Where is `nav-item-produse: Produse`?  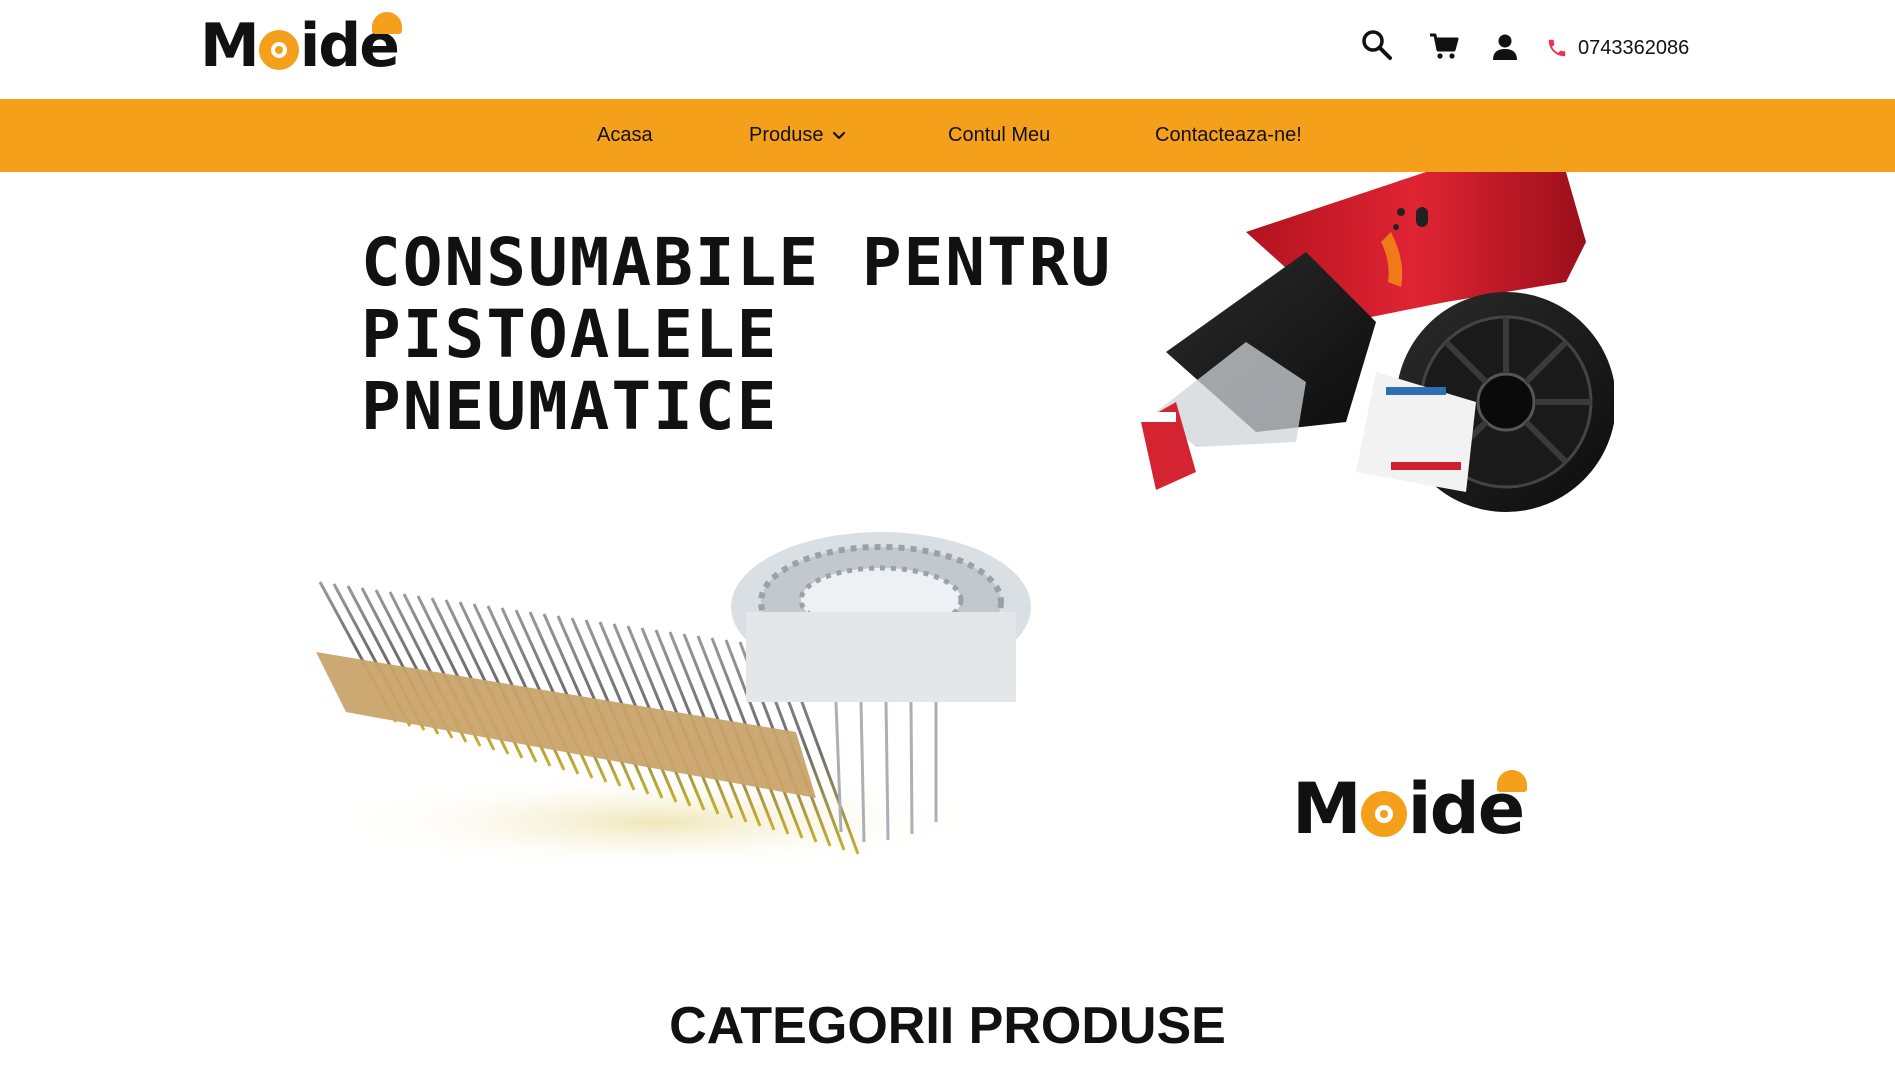 nav-item-produse: Produse is located at coordinates (797, 135).